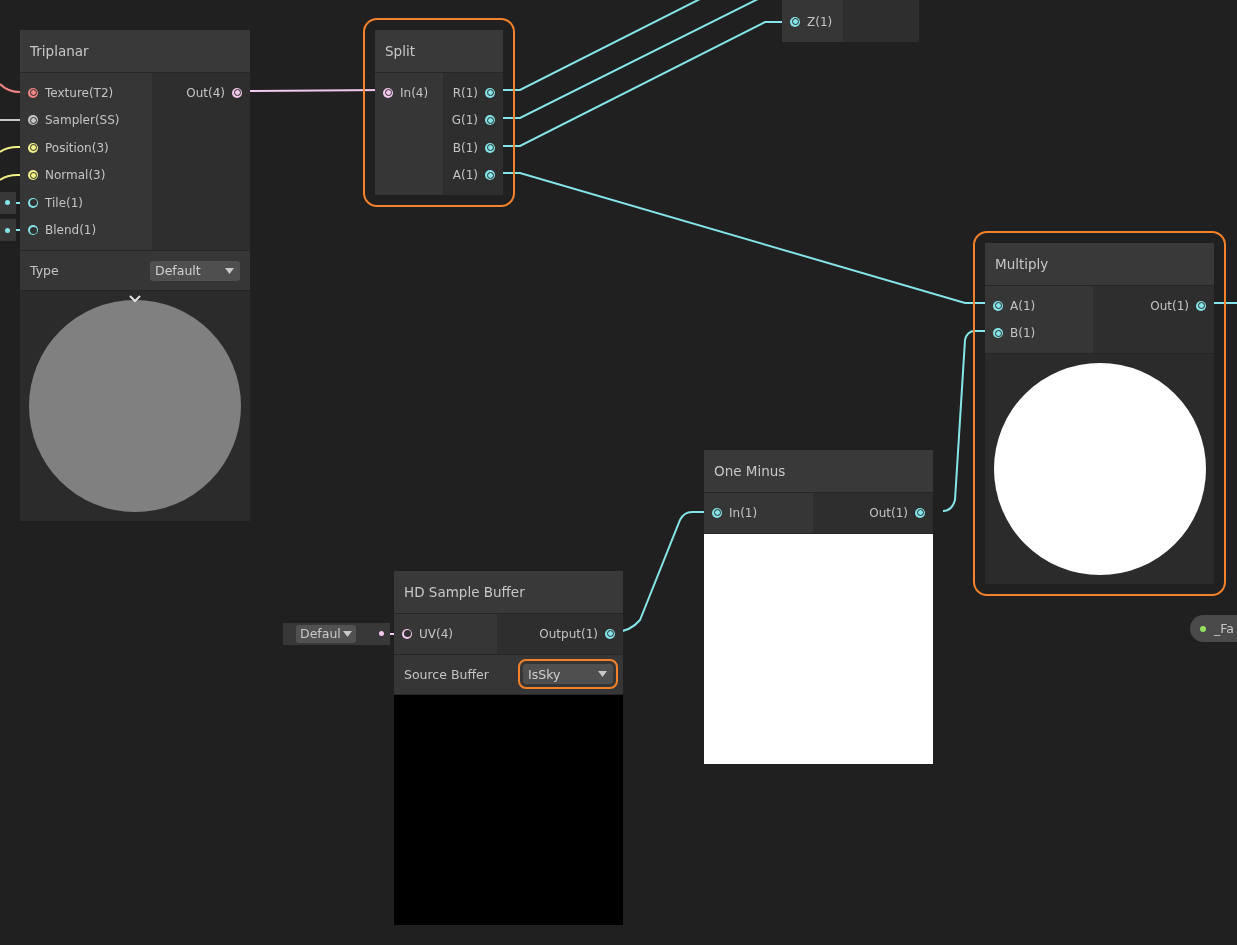 The width and height of the screenshot is (1237, 945). I want to click on port-label: Blend(1), so click(71, 230).